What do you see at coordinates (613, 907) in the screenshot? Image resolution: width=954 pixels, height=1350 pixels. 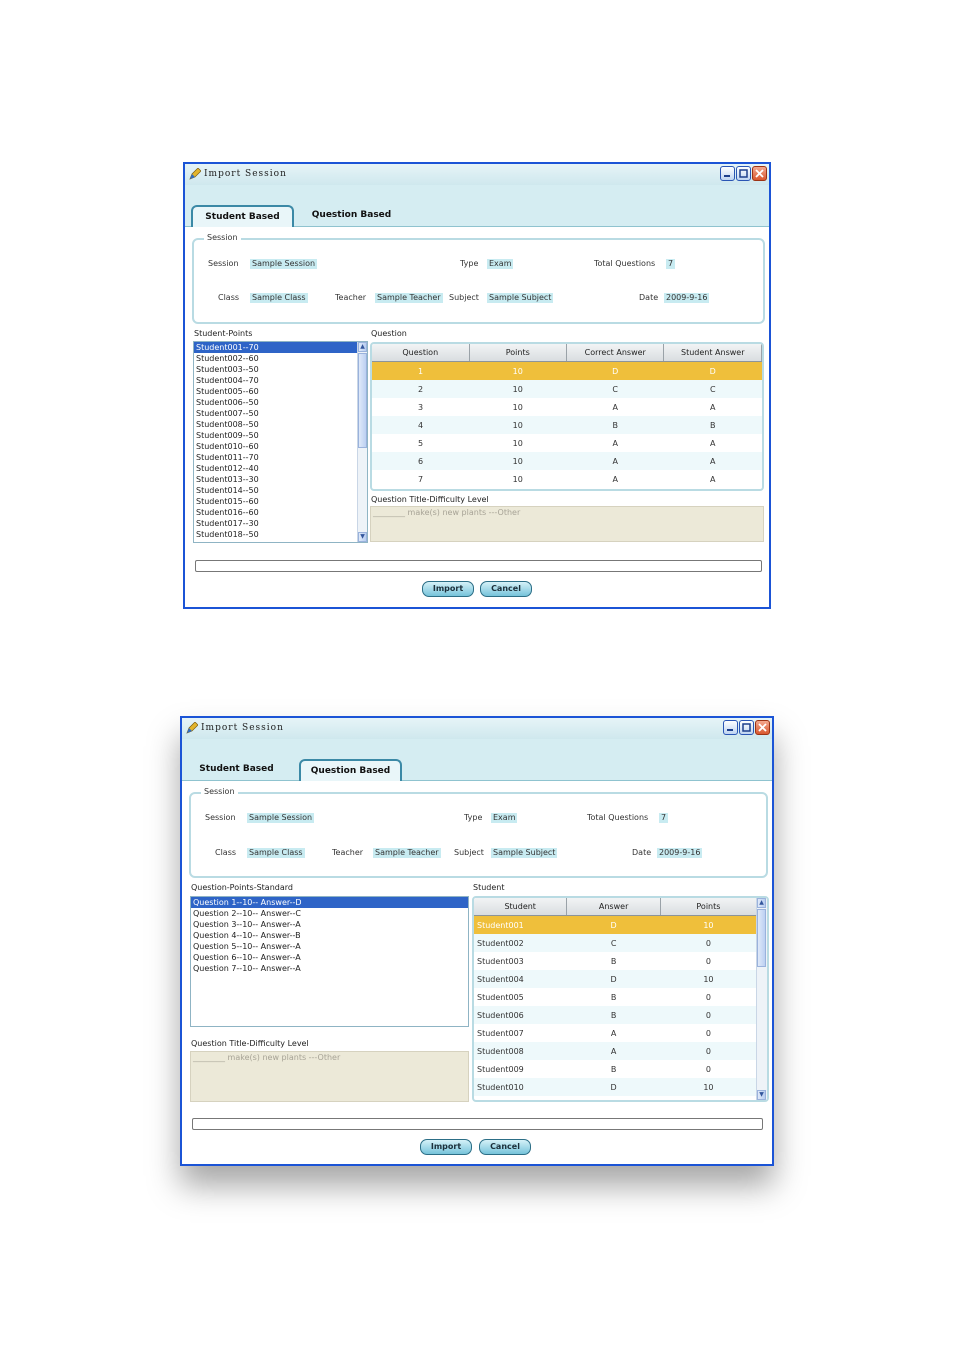 I see `column-header: Answer` at bounding box center [613, 907].